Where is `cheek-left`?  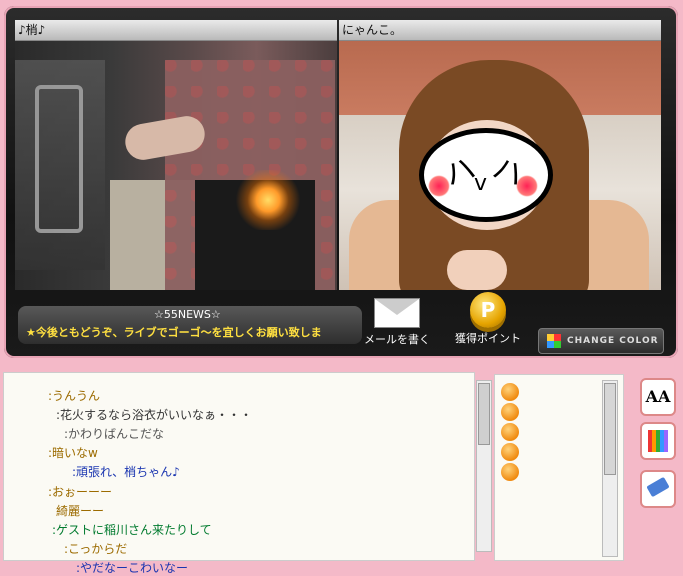
cheek-left is located at coordinates (439, 186).